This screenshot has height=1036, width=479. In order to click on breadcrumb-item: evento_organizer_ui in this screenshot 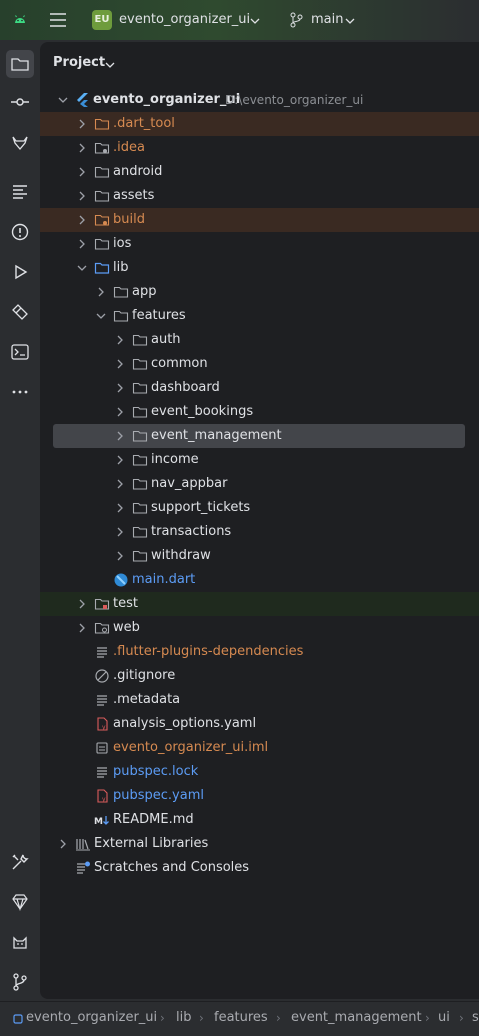, I will do `click(91, 1018)`.